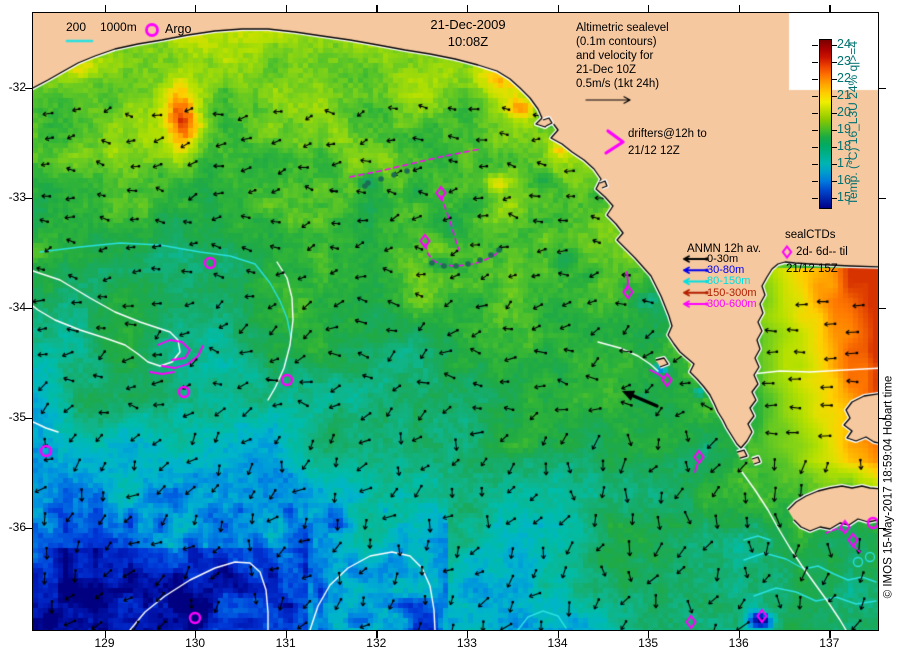 This screenshot has height=660, width=900. Describe the element at coordinates (654, 151) in the screenshot. I see `drifters-note-line2: 21/12 12Z` at that location.